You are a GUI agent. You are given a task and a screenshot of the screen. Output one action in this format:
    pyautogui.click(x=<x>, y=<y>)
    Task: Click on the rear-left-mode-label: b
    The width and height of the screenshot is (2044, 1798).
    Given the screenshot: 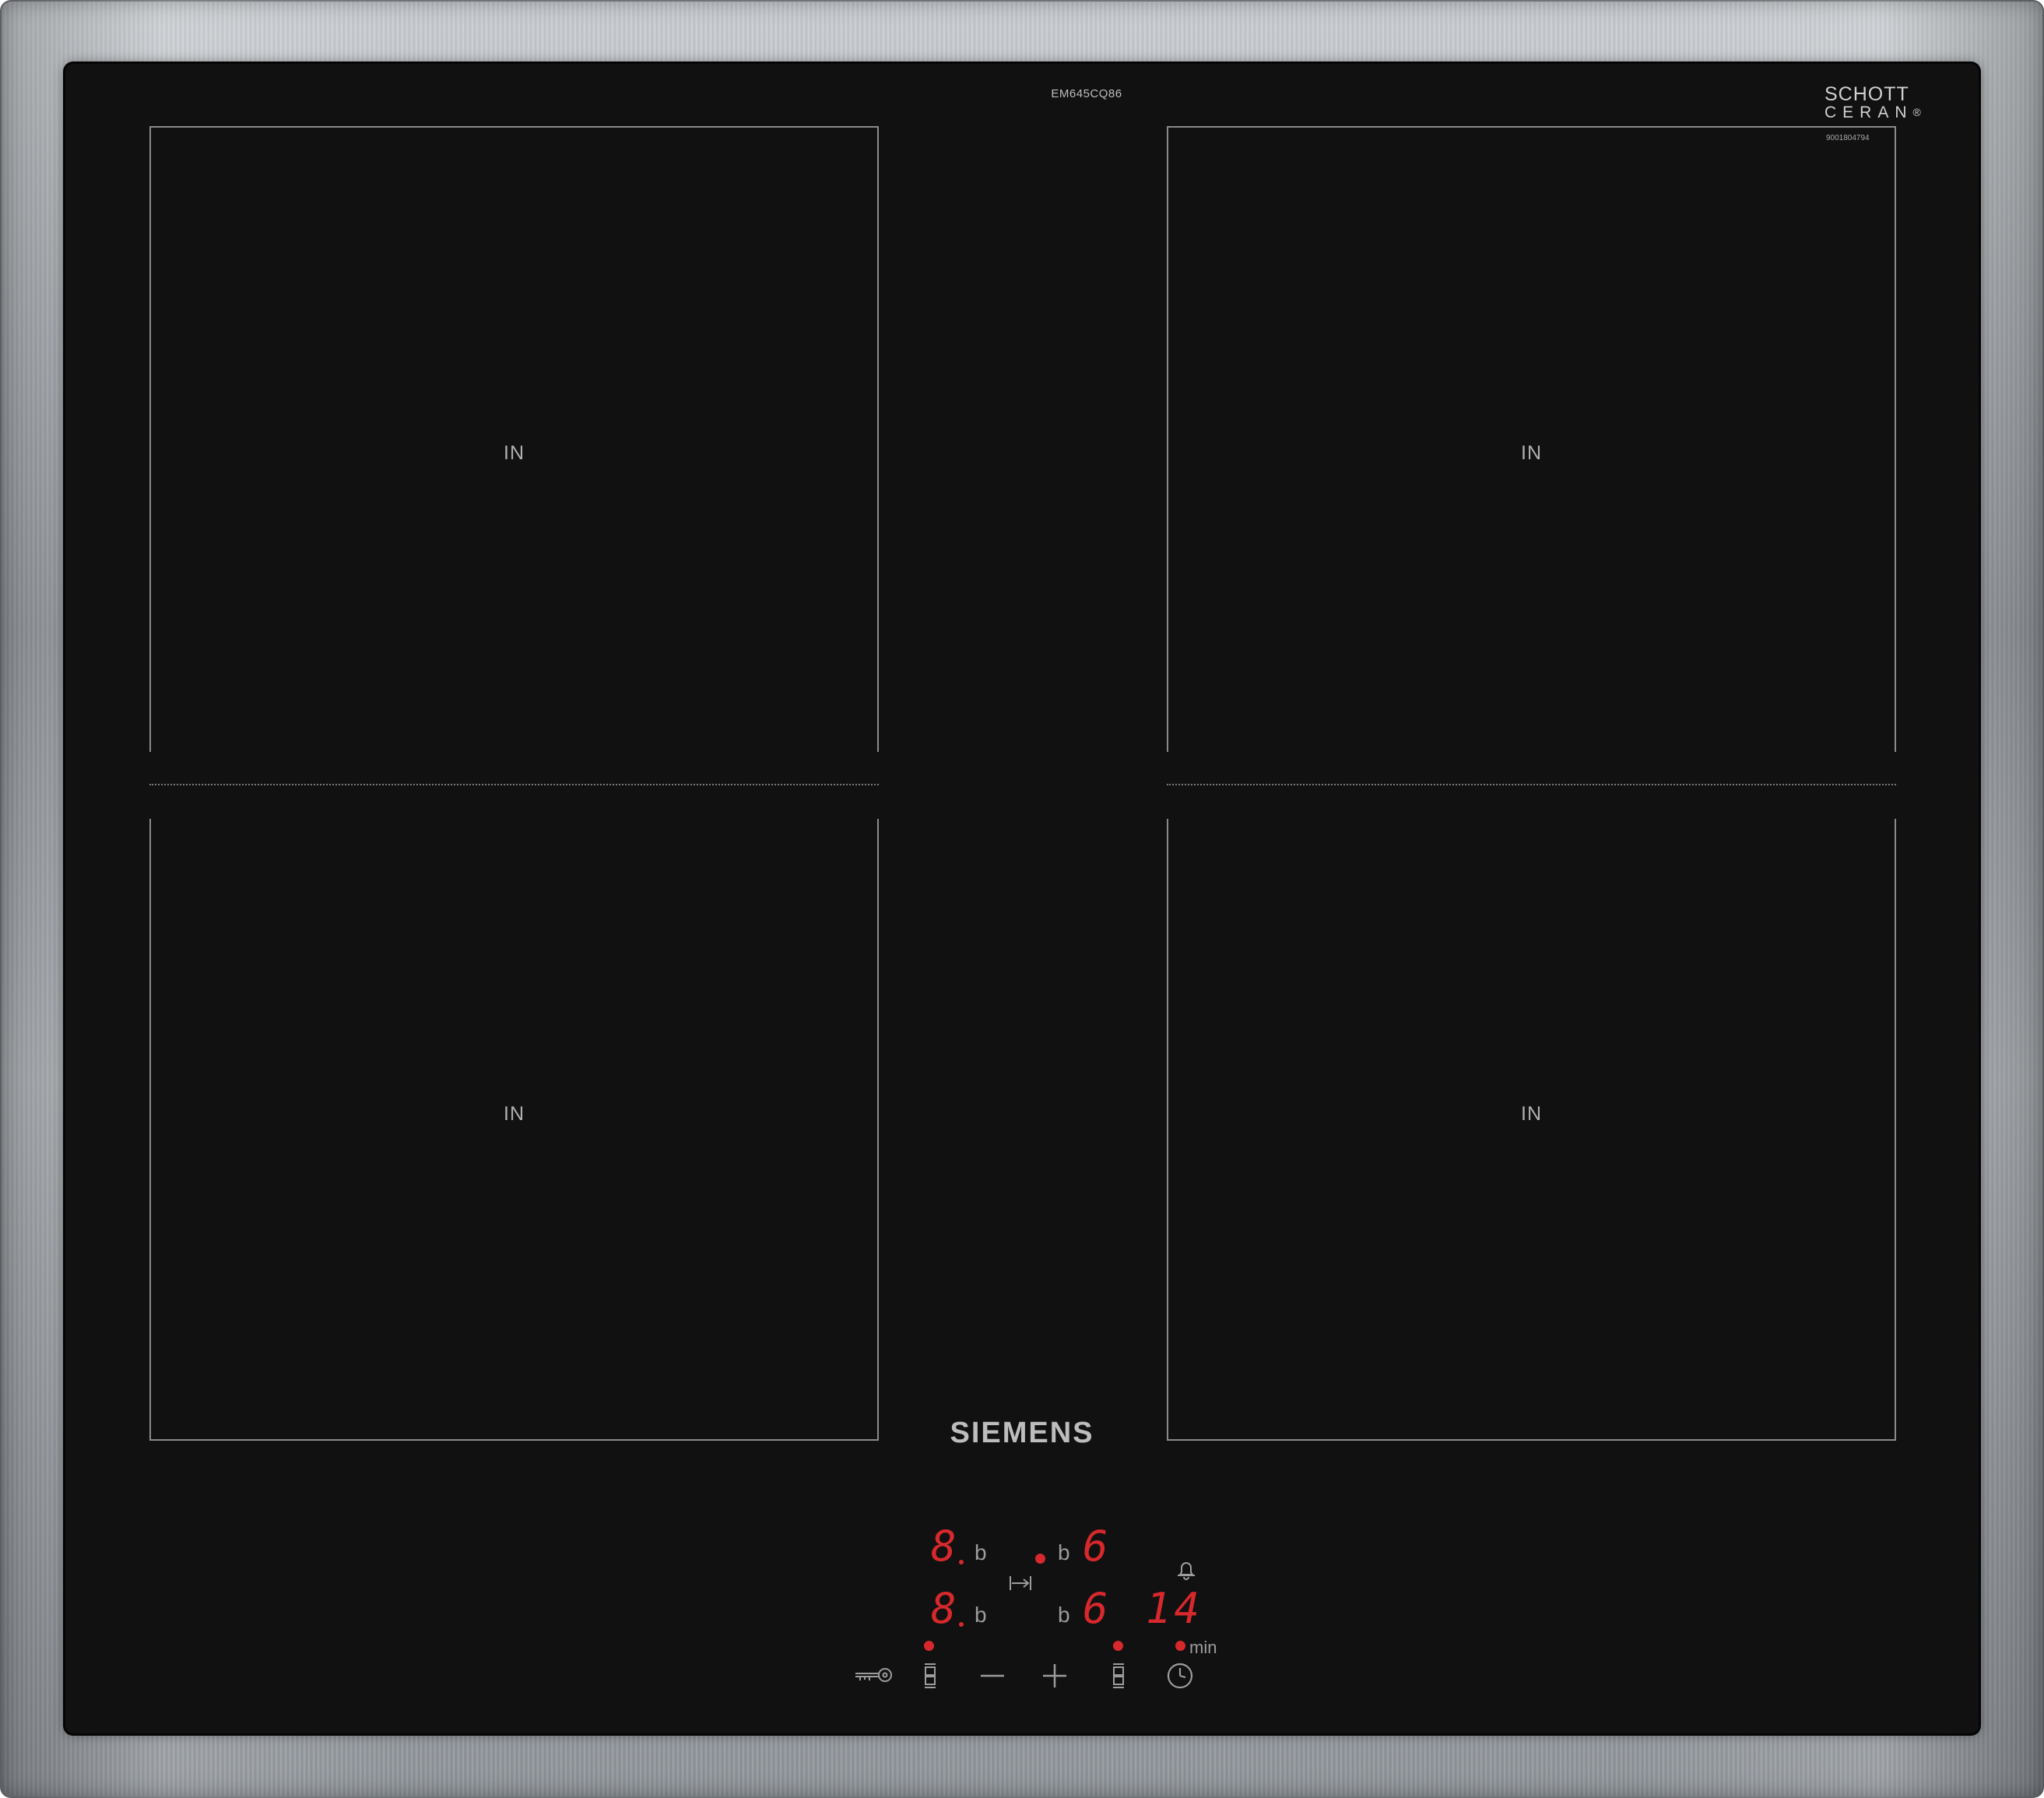 What is the action you would take?
    pyautogui.click(x=981, y=1552)
    